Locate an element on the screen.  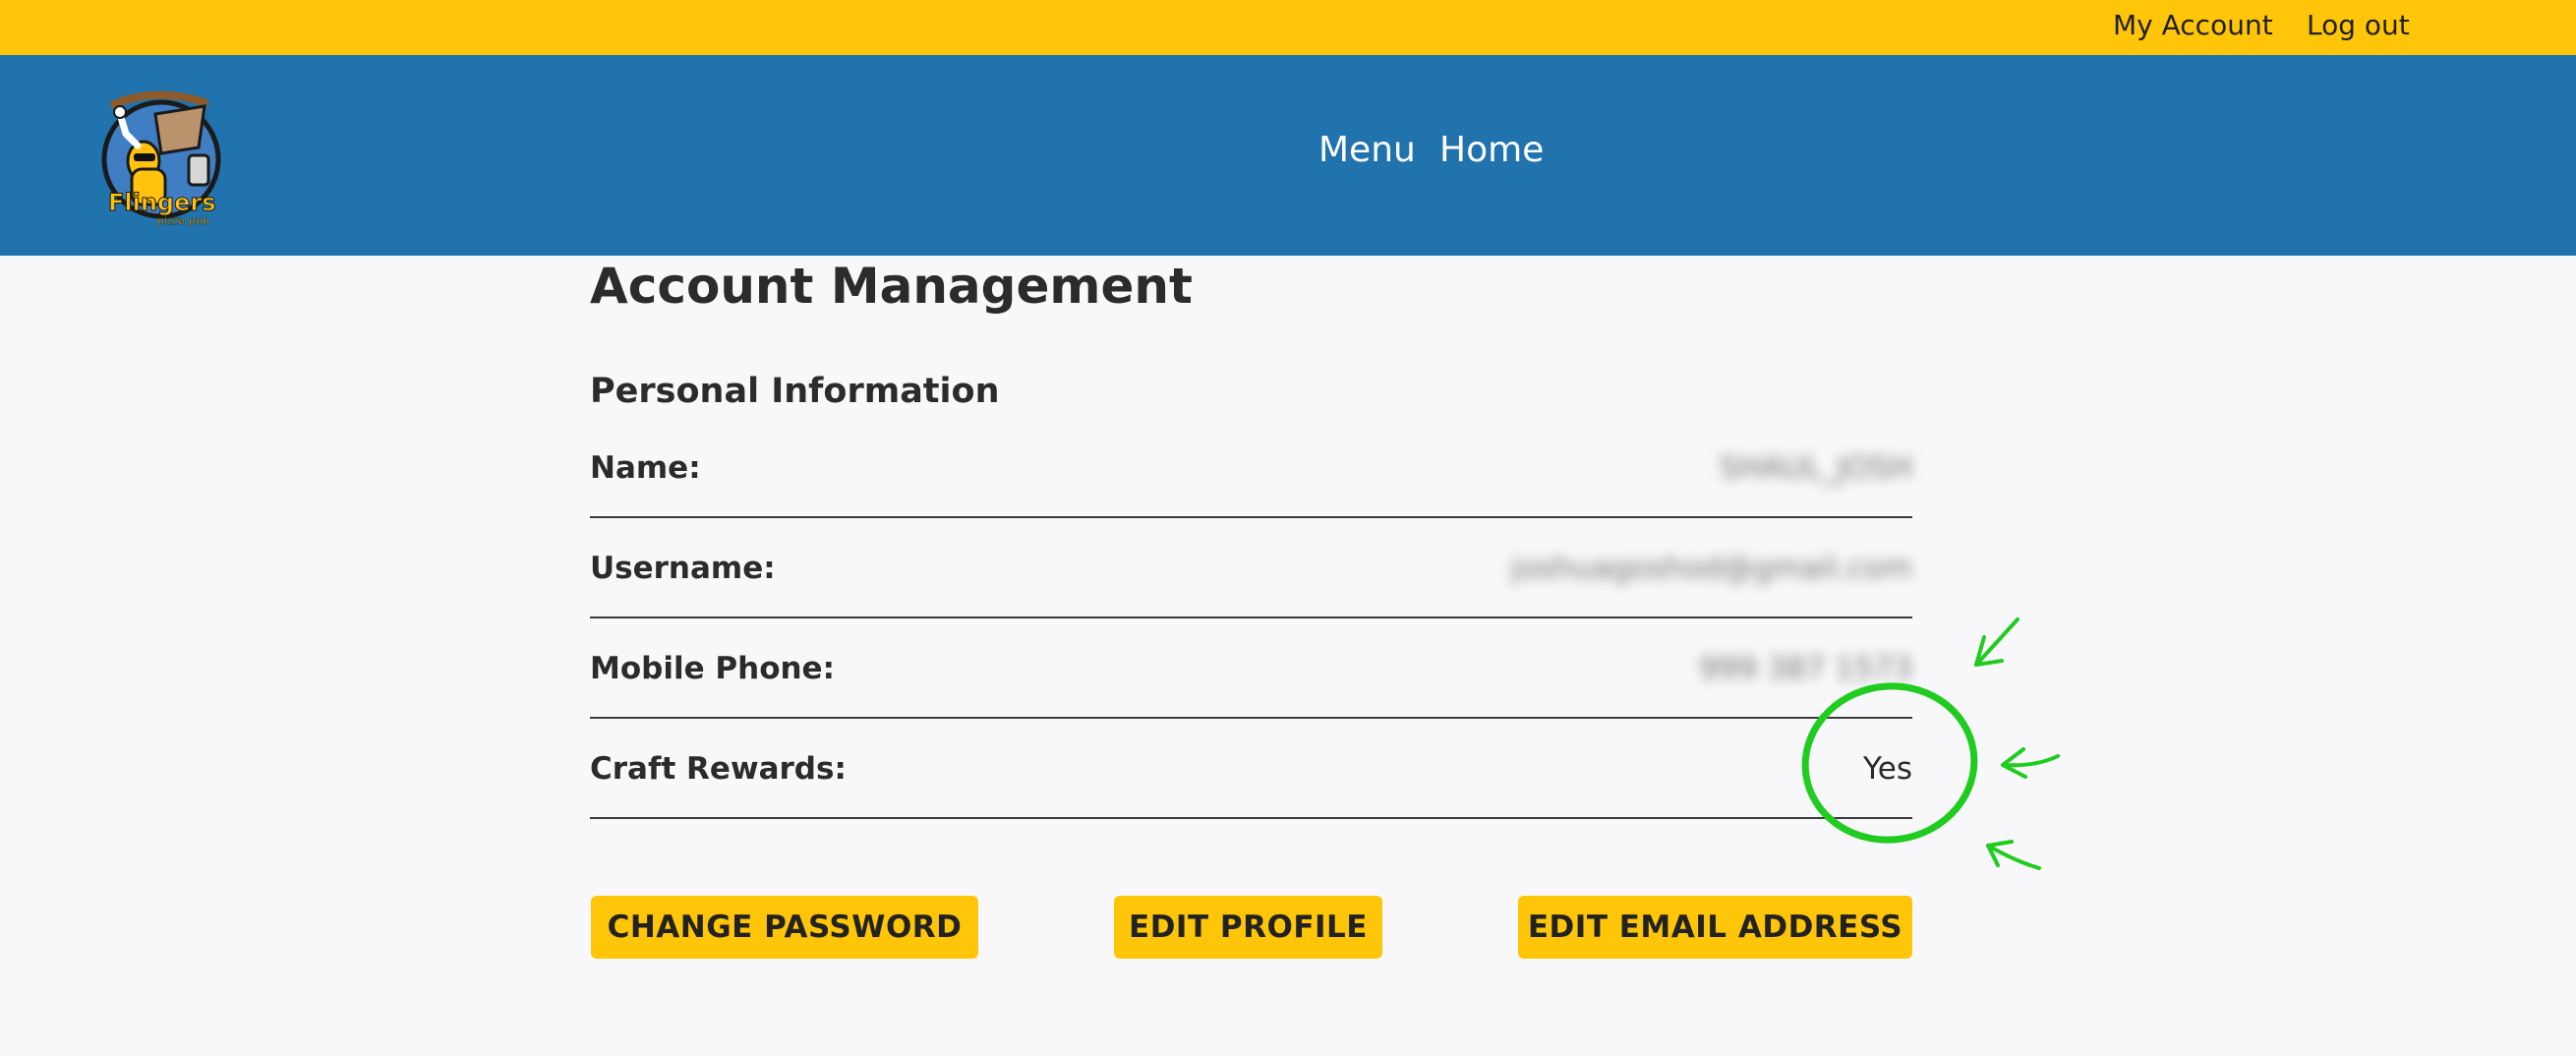
arrow-bottom-icon is located at coordinates (2013, 855).